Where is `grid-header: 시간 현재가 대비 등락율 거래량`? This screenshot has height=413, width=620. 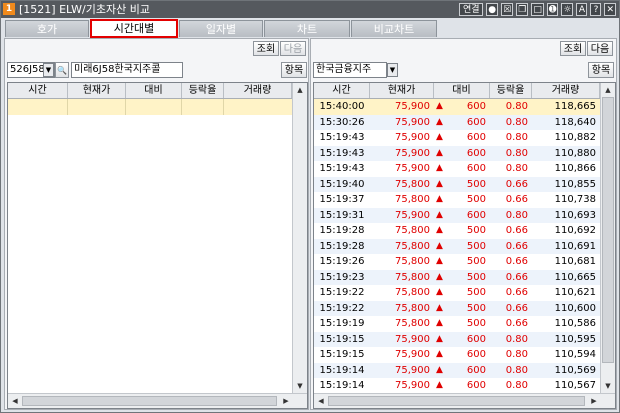
grid-header: 시간 현재가 대비 등락율 거래량 is located at coordinates (464, 91).